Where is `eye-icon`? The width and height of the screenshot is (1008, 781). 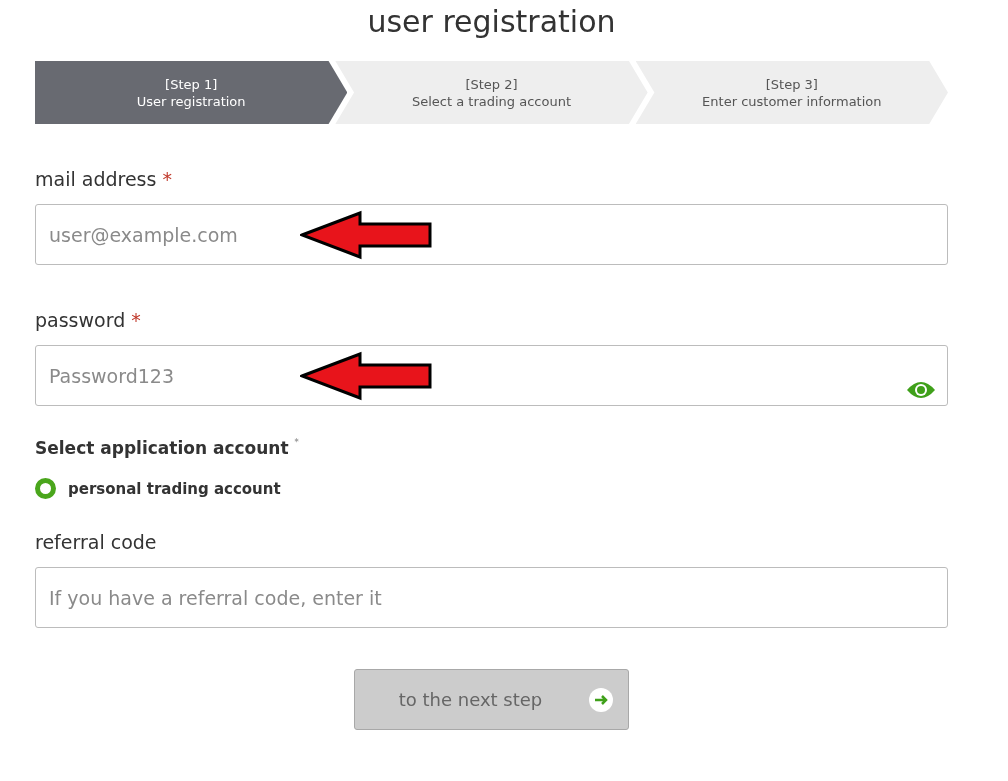 eye-icon is located at coordinates (921, 390).